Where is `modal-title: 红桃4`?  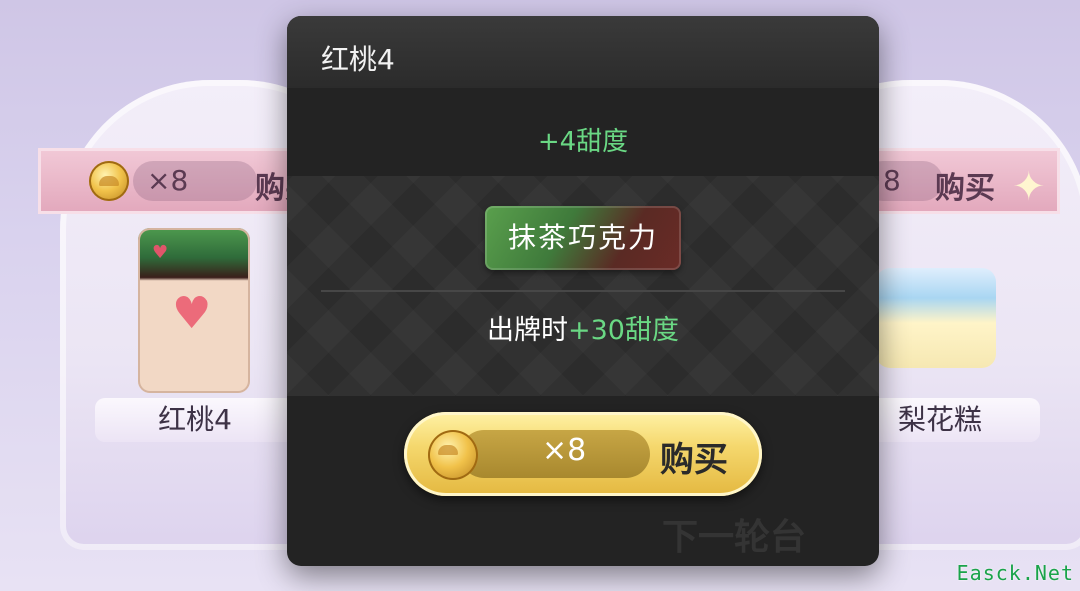
modal-title: 红桃4 is located at coordinates (358, 59).